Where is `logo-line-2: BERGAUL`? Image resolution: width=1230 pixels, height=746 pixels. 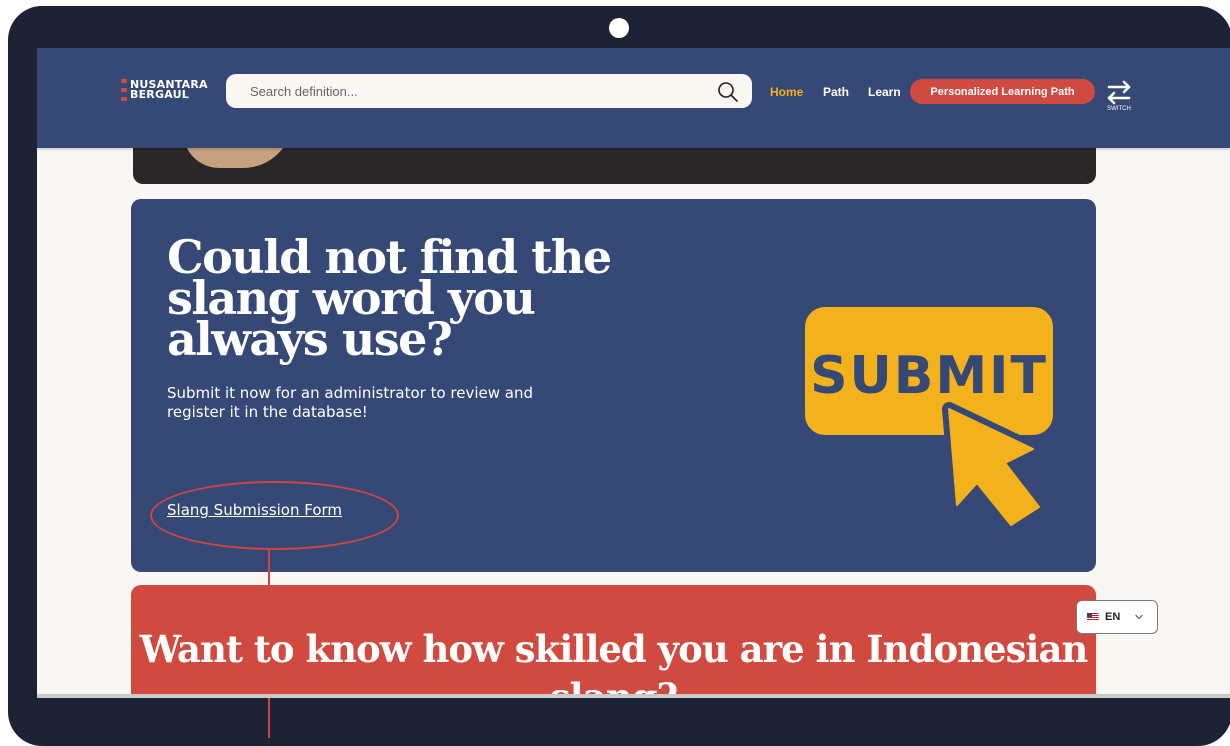
logo-line-2: BERGAUL is located at coordinates (159, 94).